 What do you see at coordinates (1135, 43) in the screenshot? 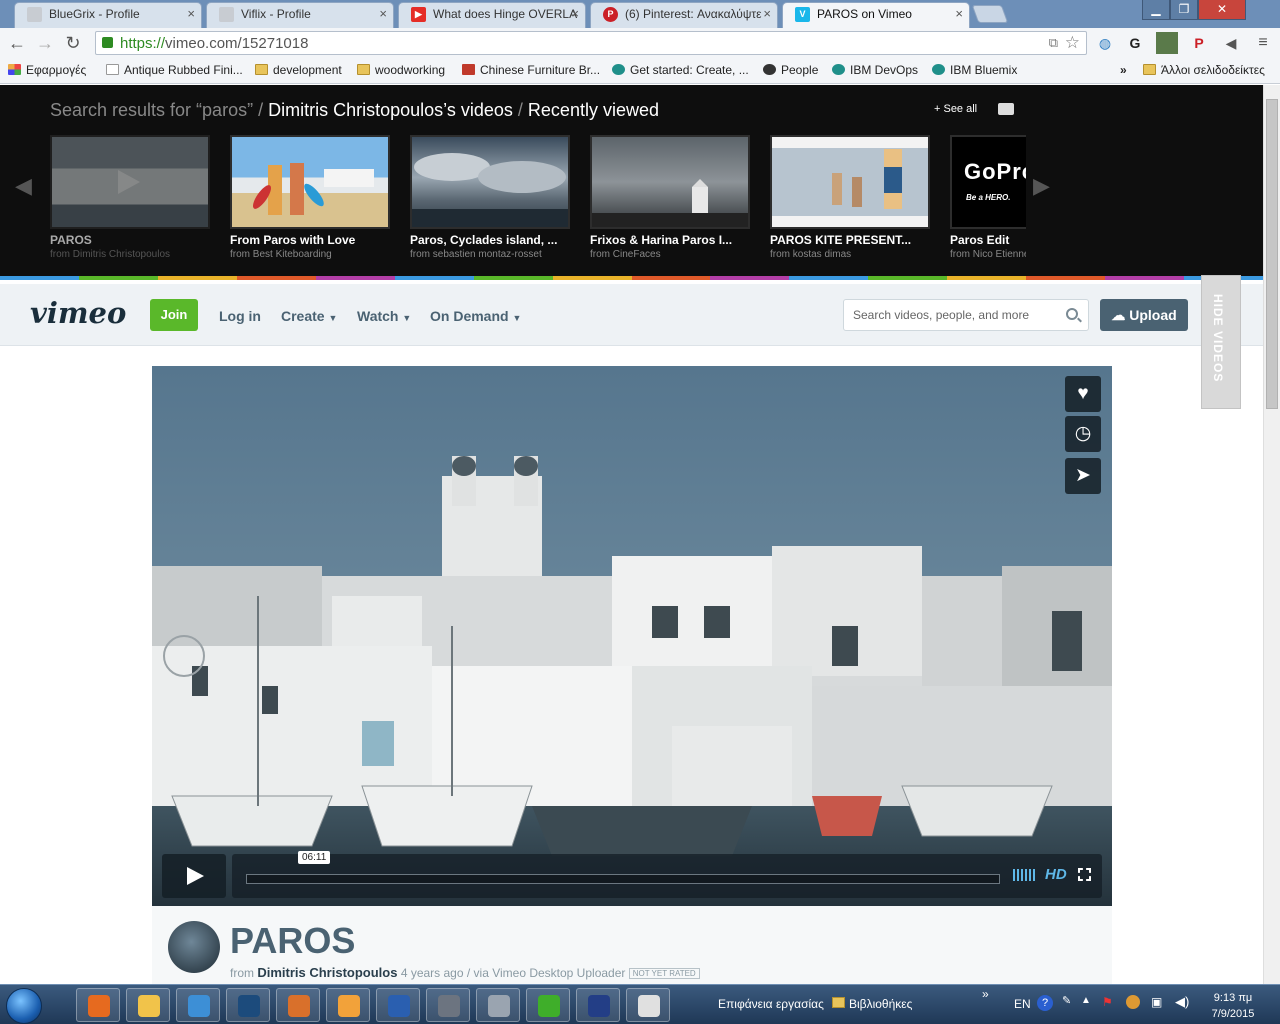
I see `extension-grammarly-icon: G` at bounding box center [1135, 43].